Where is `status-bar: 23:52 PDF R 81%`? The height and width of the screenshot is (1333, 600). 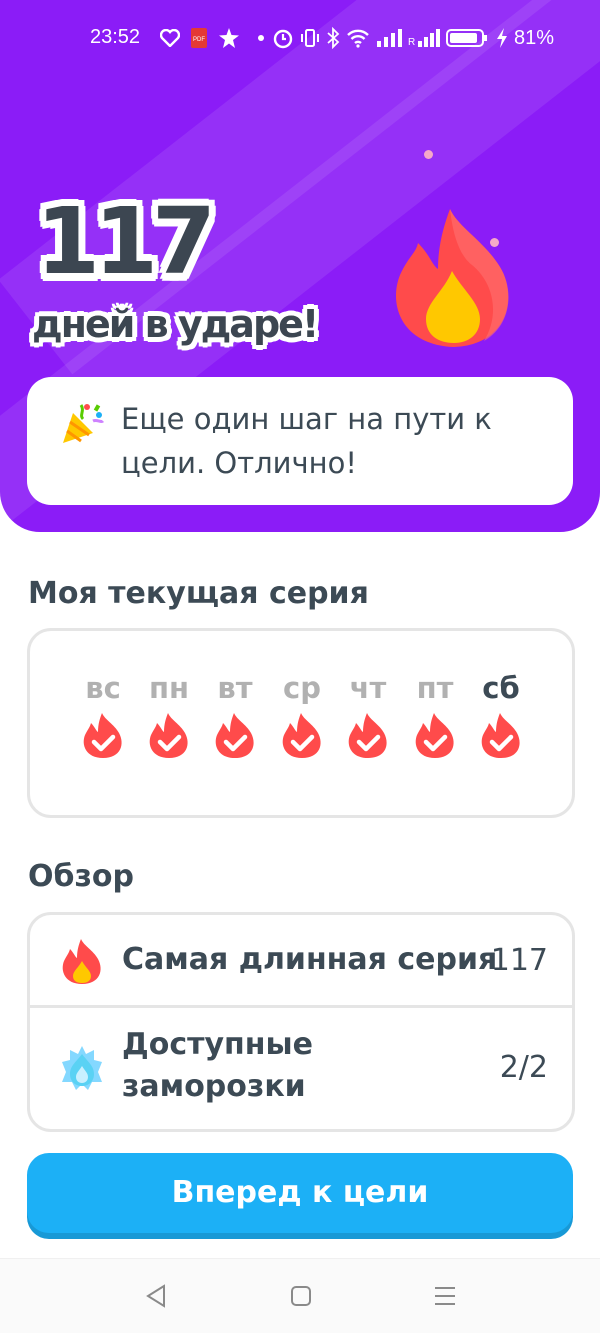
status-bar: 23:52 PDF R 81% is located at coordinates (300, 38).